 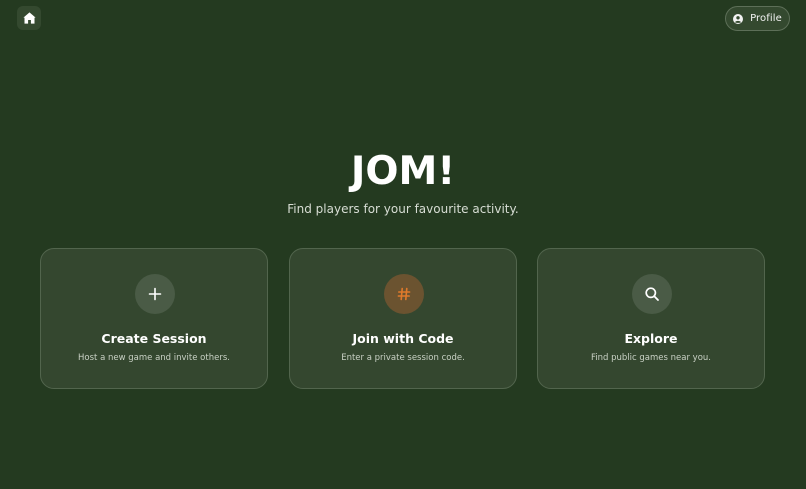 I want to click on hash-icon, so click(x=404, y=294).